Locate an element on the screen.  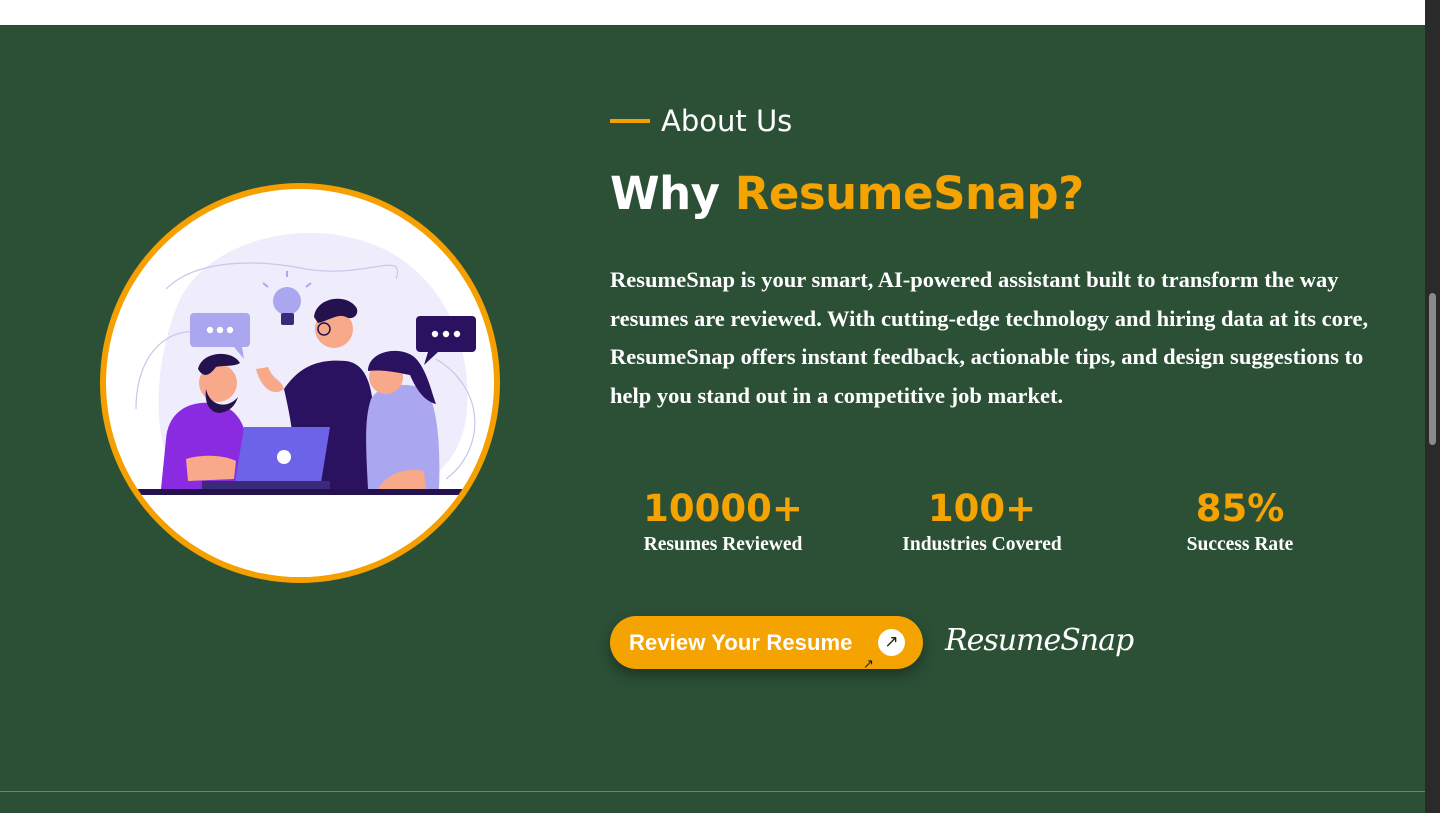
team-illustration is located at coordinates (300, 383).